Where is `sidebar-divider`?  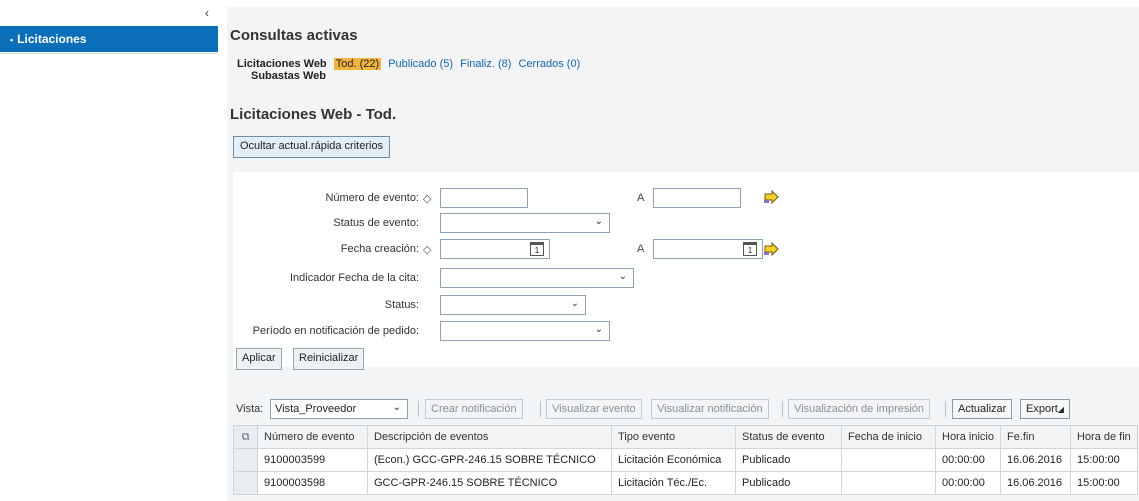
sidebar-divider is located at coordinates (109, 53).